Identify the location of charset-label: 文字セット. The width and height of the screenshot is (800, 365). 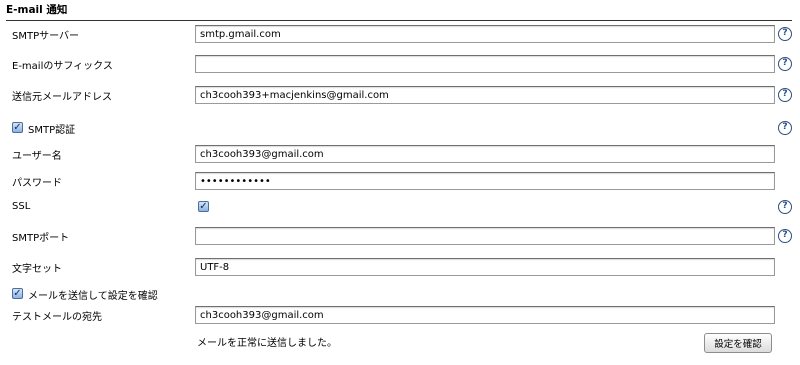
(37, 269).